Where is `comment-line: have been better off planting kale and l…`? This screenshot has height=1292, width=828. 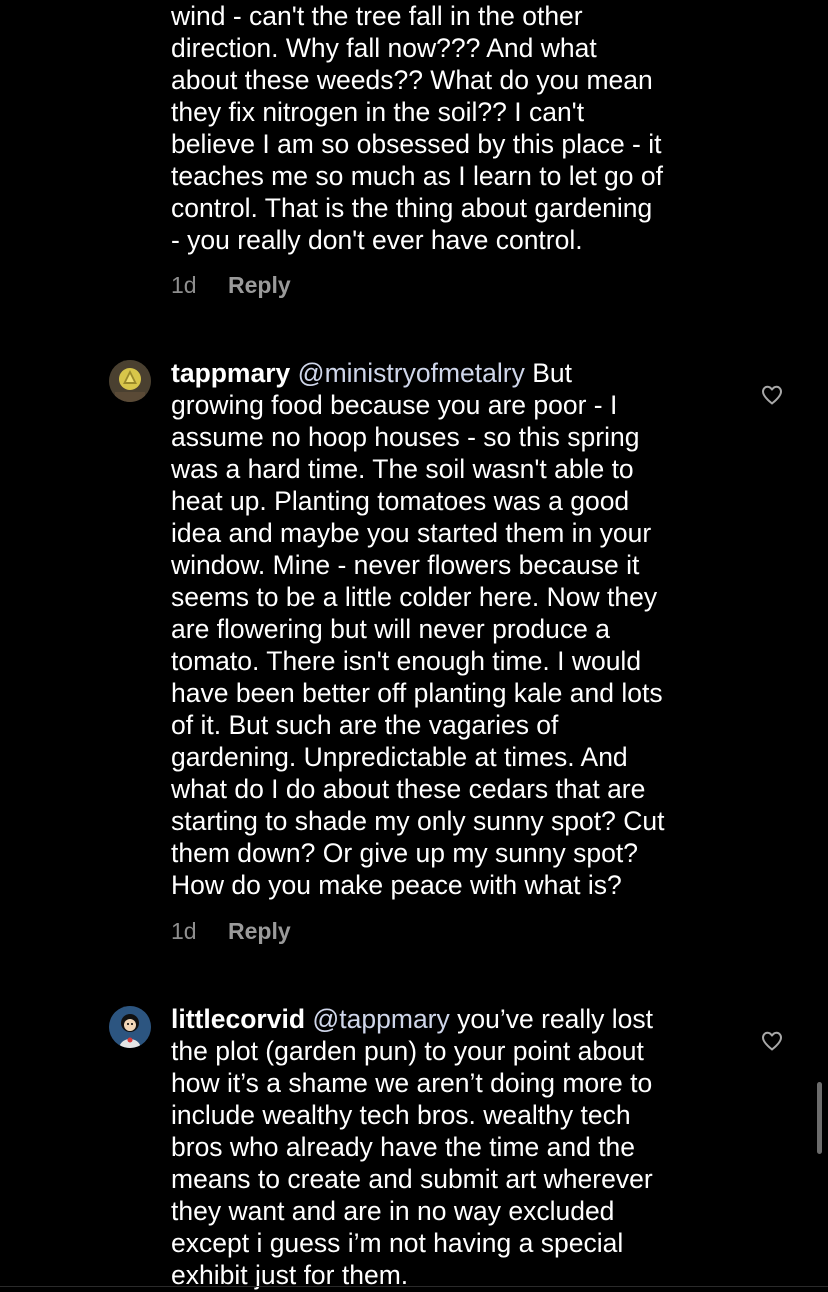
comment-line: have been better off planting kale and l… is located at coordinates (417, 693).